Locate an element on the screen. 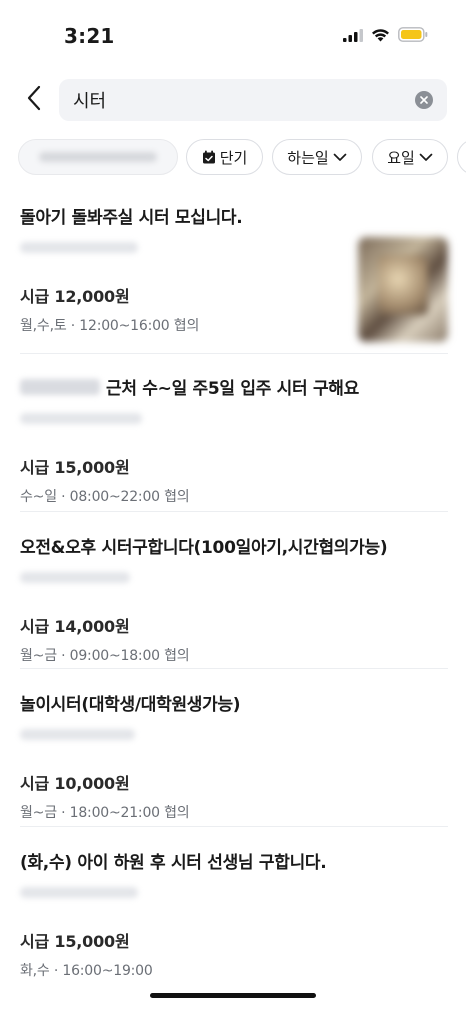  chevron-left-icon is located at coordinates (34, 100).